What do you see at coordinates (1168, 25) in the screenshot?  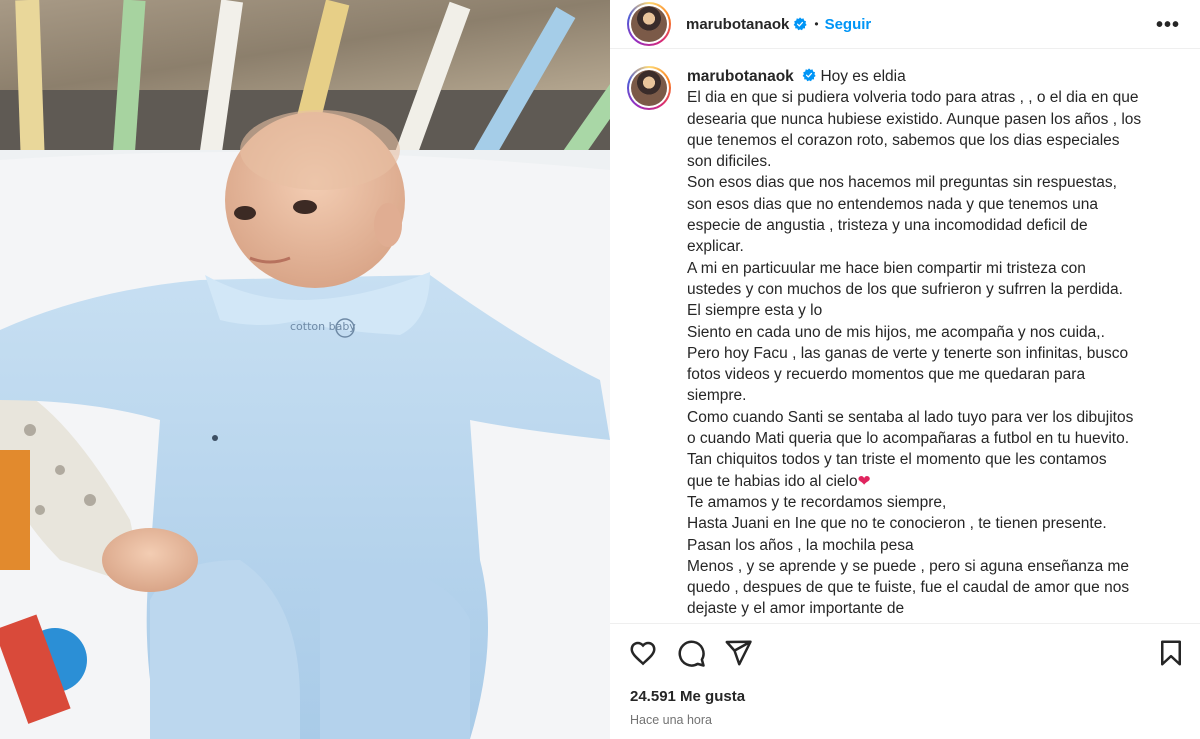 I see `more-options-icon: •••` at bounding box center [1168, 25].